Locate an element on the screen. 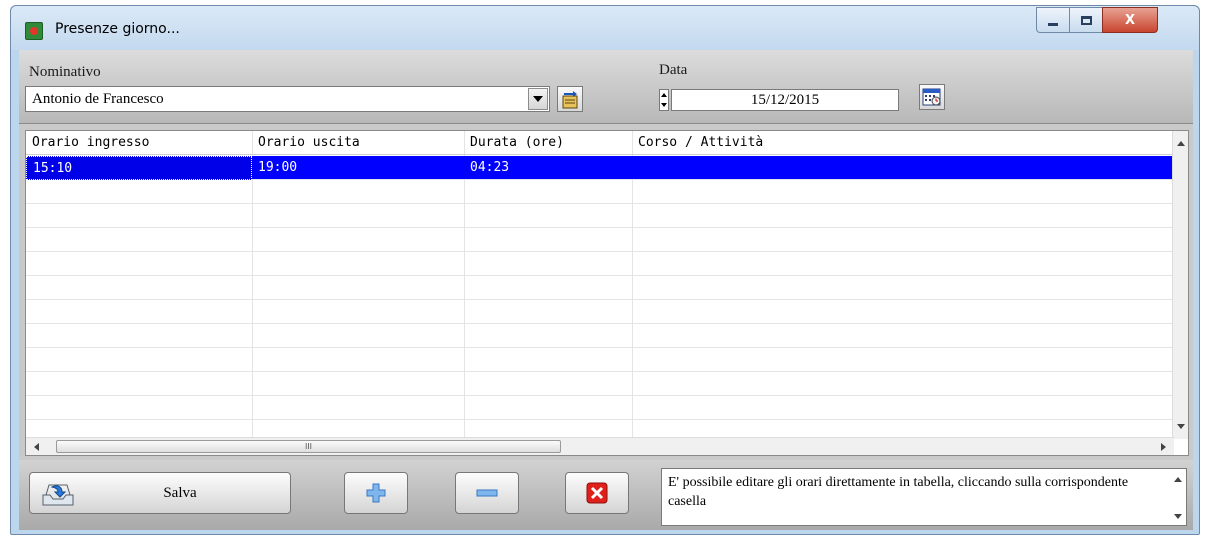 This screenshot has height=538, width=1206. table-row: 15:10 19:00 04:23 is located at coordinates (600, 168).